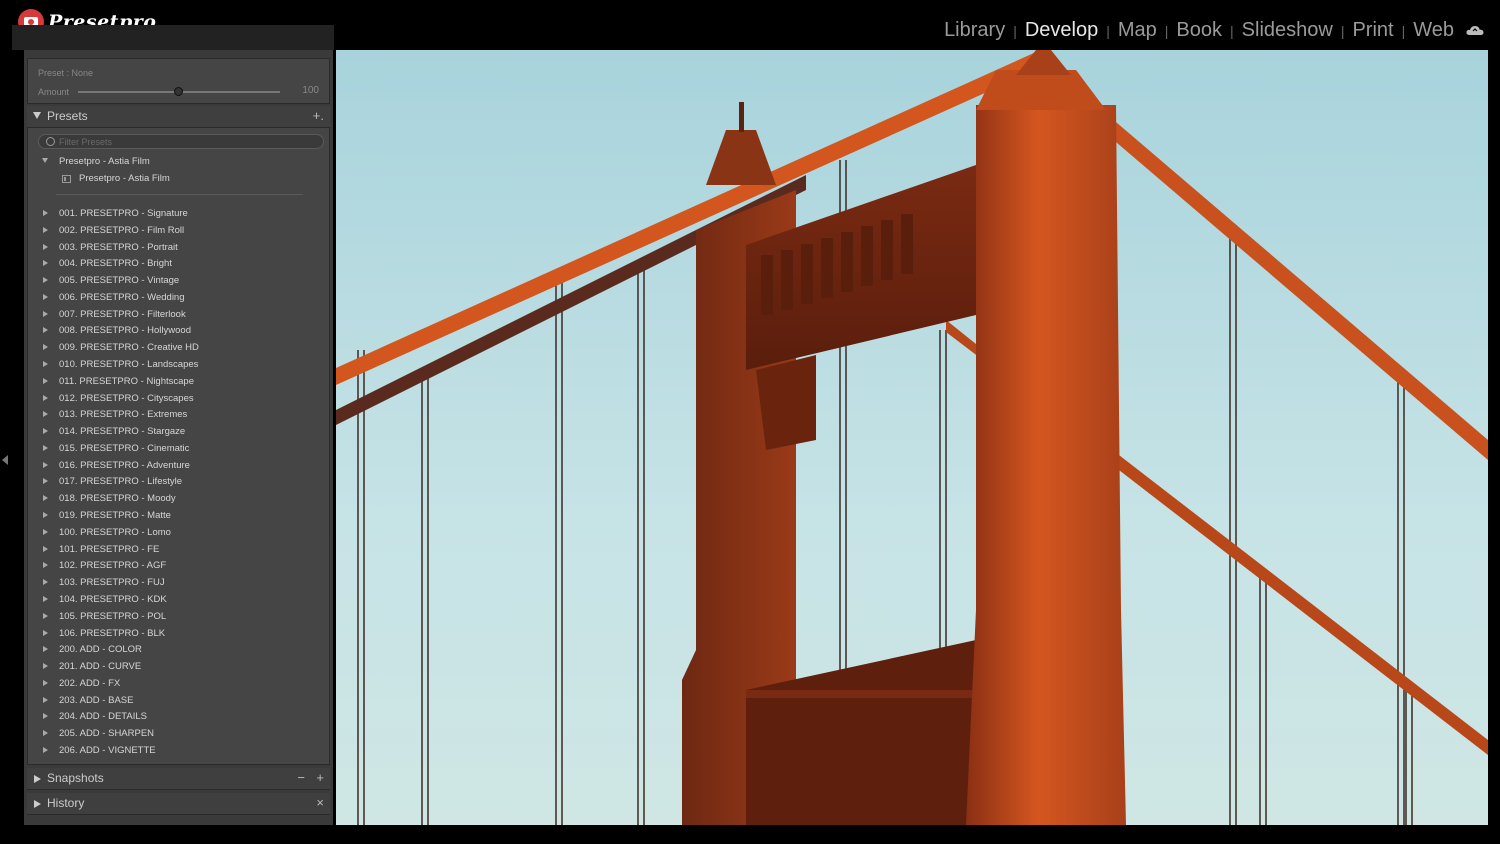 This screenshot has height=844, width=1500. I want to click on module-book: Book, so click(1199, 30).